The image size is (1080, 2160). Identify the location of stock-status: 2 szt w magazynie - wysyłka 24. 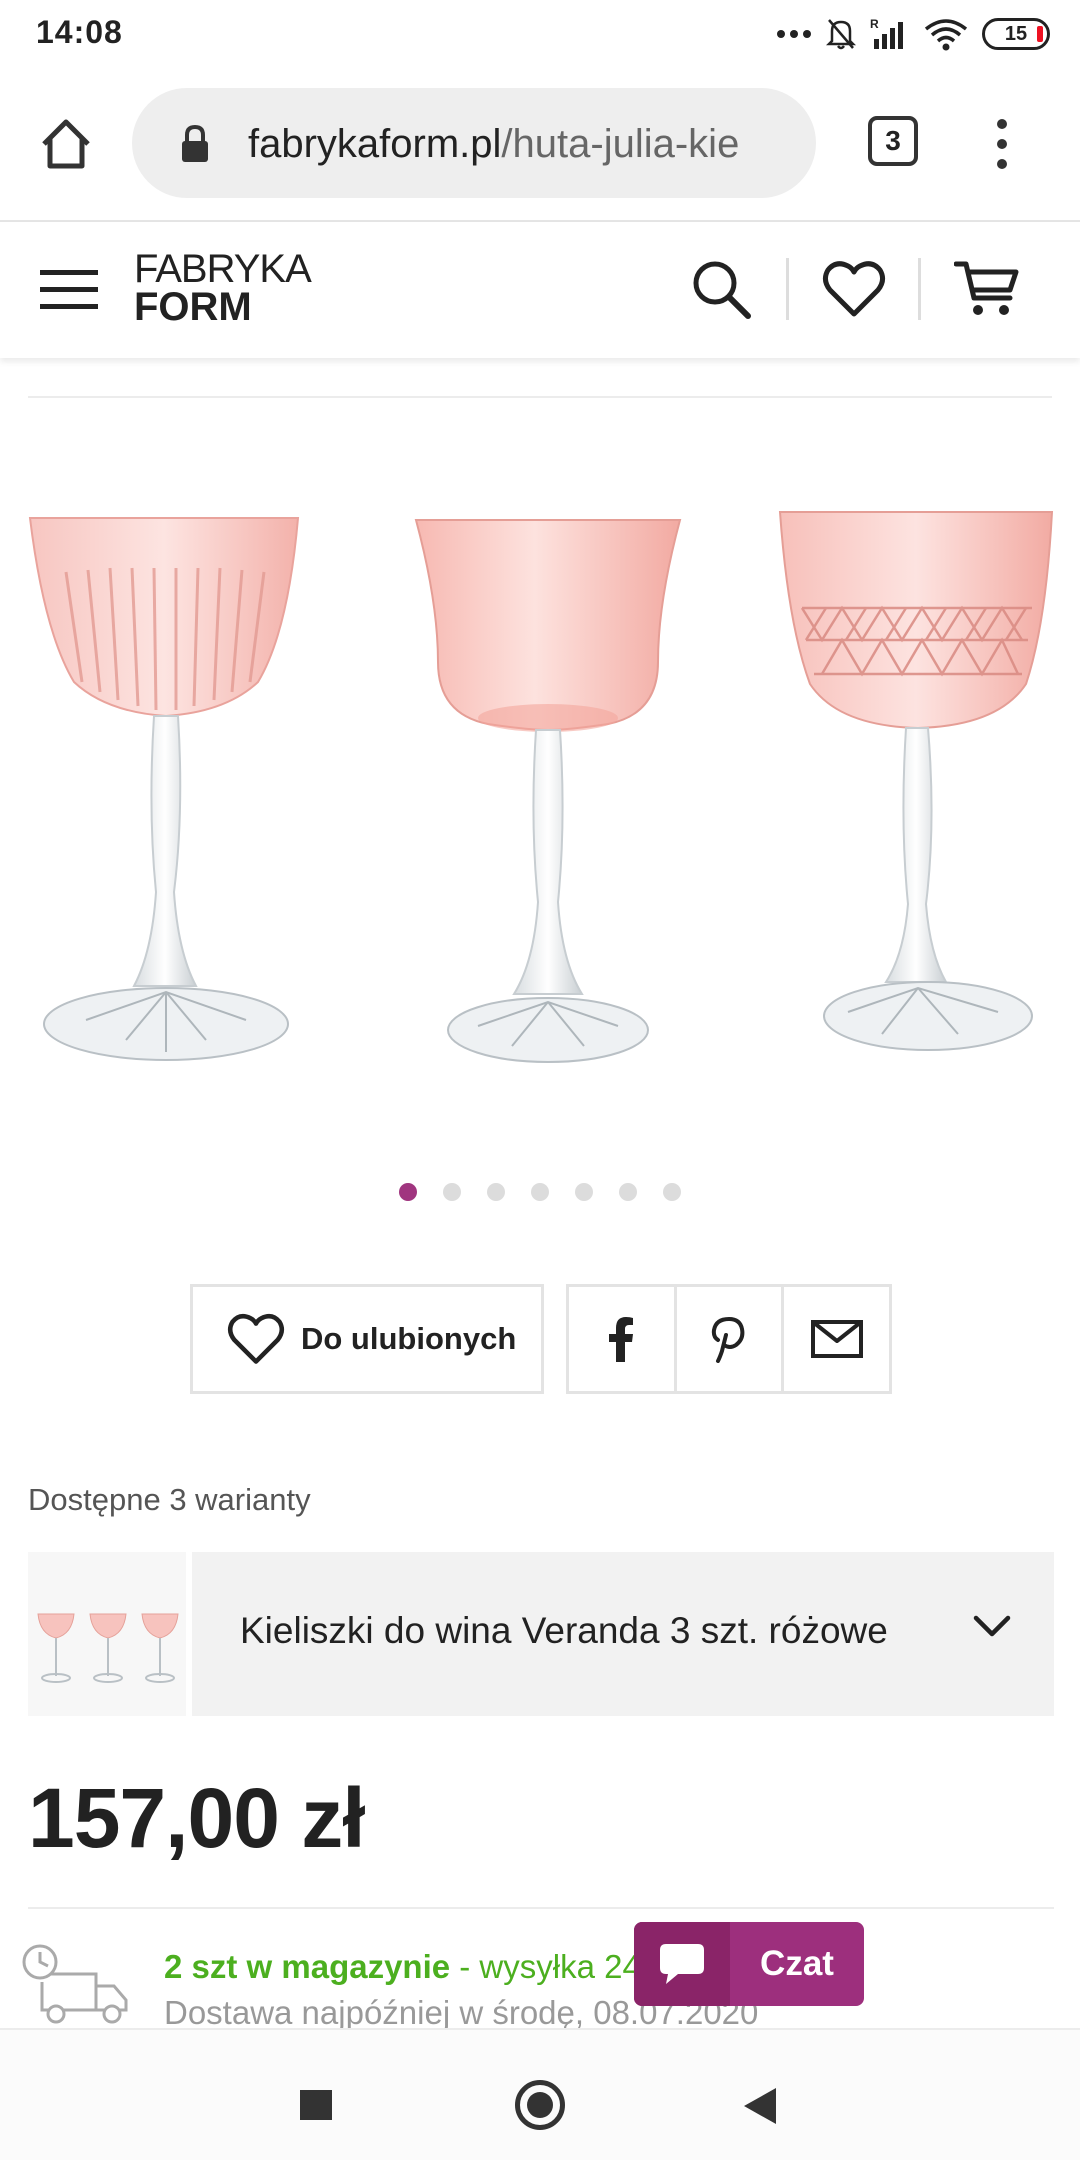
(402, 1967).